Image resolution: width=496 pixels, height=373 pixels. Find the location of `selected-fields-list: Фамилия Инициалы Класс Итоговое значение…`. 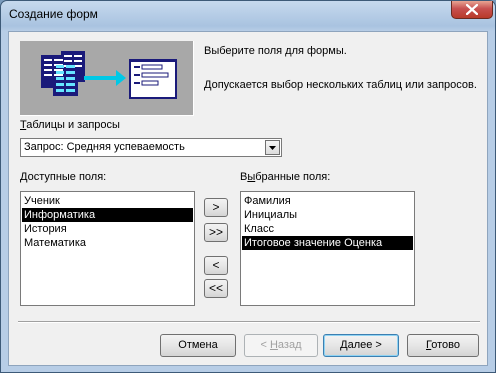

selected-fields-list: Фамилия Инициалы Класс Итоговое значение… is located at coordinates (327, 248).